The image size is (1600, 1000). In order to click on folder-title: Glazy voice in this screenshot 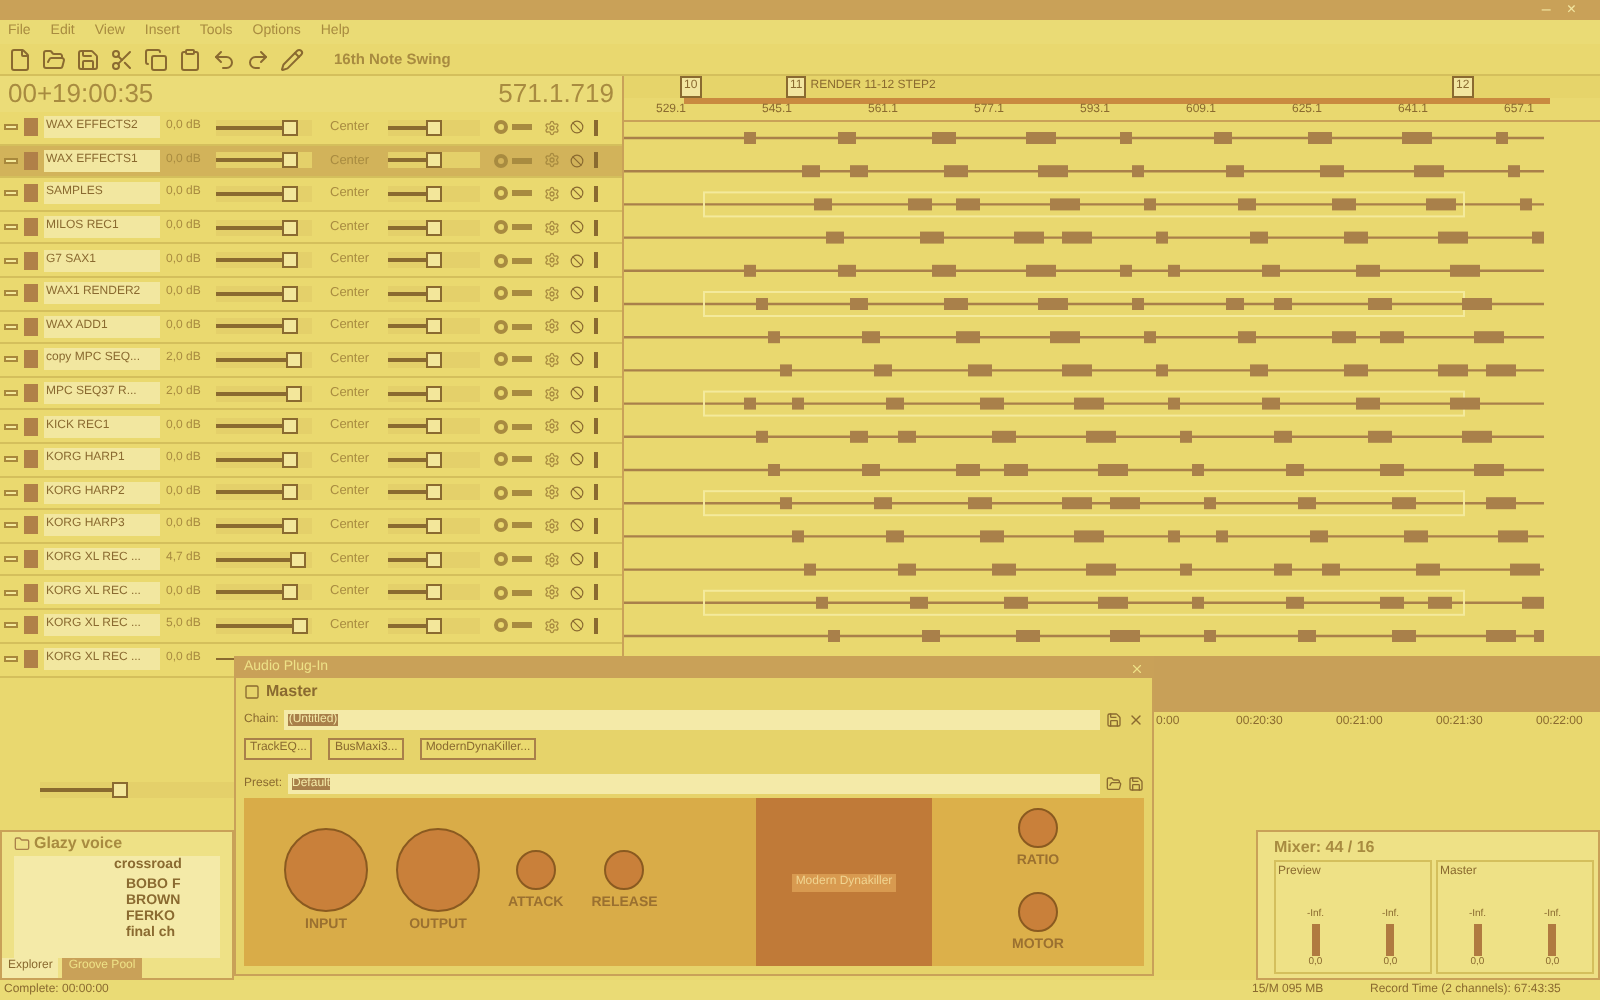, I will do `click(78, 844)`.